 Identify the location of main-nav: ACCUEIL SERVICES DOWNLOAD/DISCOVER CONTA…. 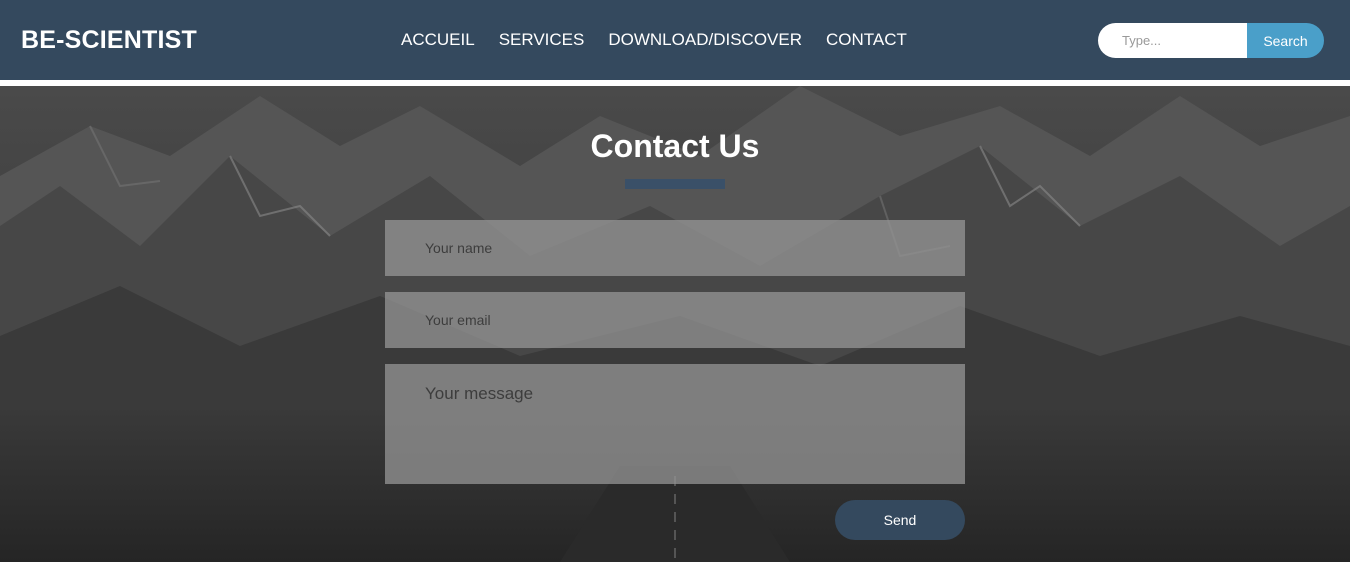
(654, 40).